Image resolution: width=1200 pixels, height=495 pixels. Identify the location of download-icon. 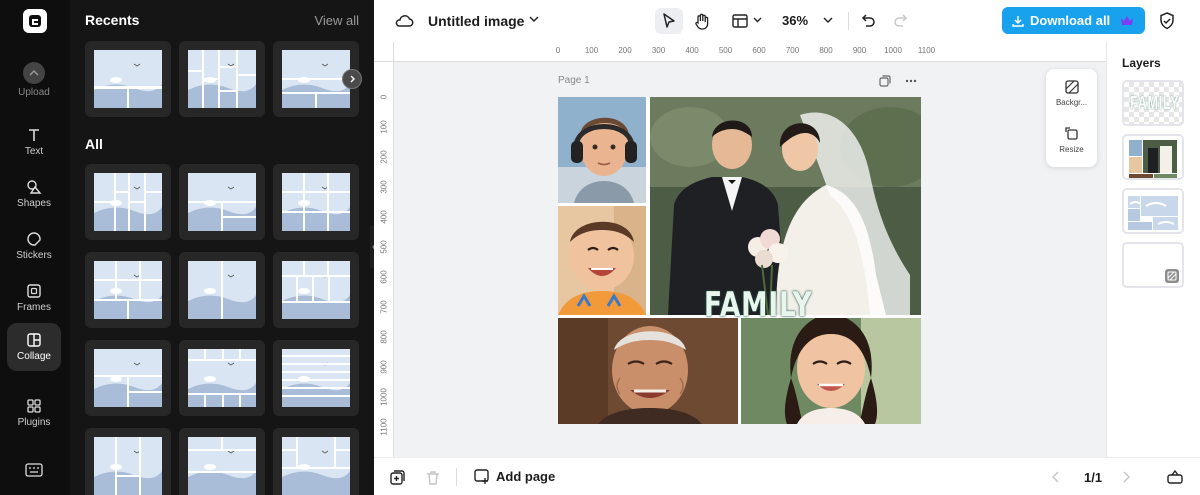
(1018, 21).